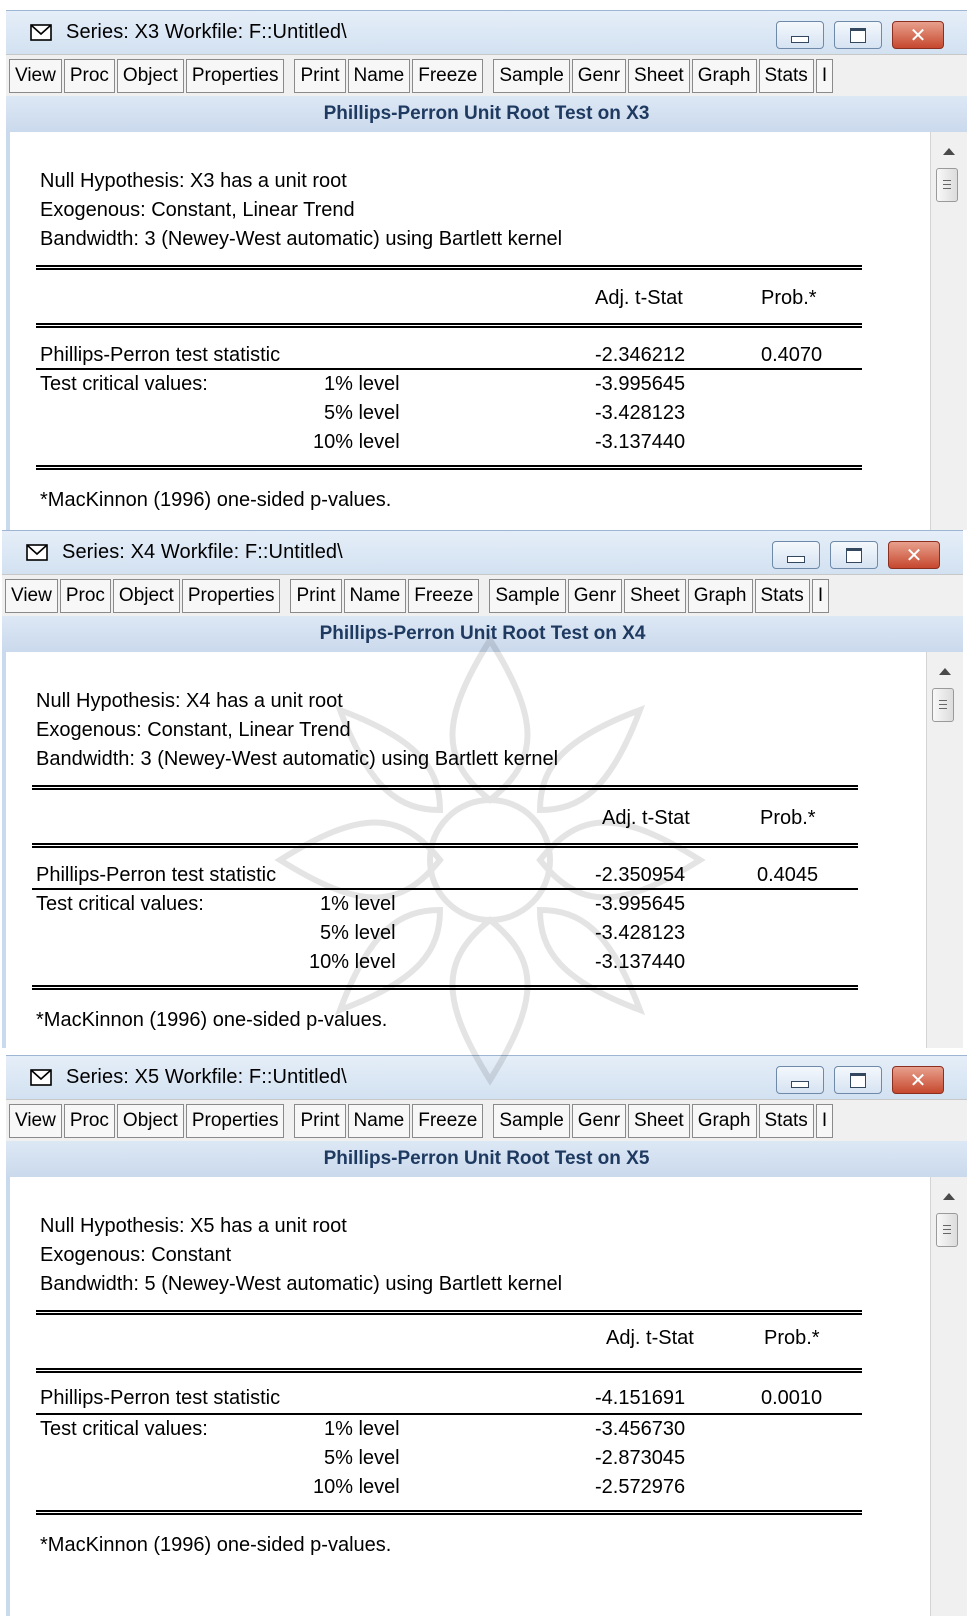  What do you see at coordinates (640, 384) in the screenshot?
I see `level-value: -3.995645` at bounding box center [640, 384].